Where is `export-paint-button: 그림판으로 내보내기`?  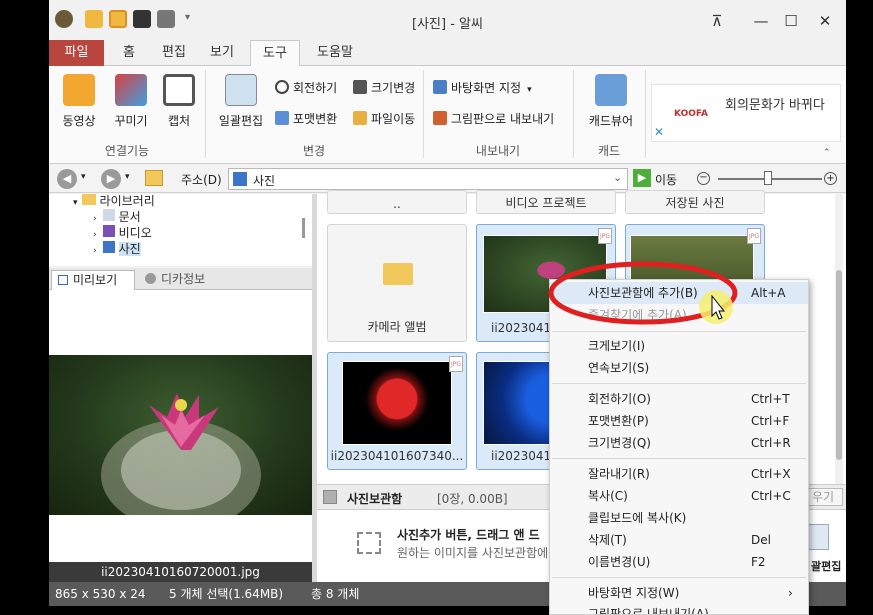
export-paint-button: 그림판으로 내보내기 is located at coordinates (493, 119).